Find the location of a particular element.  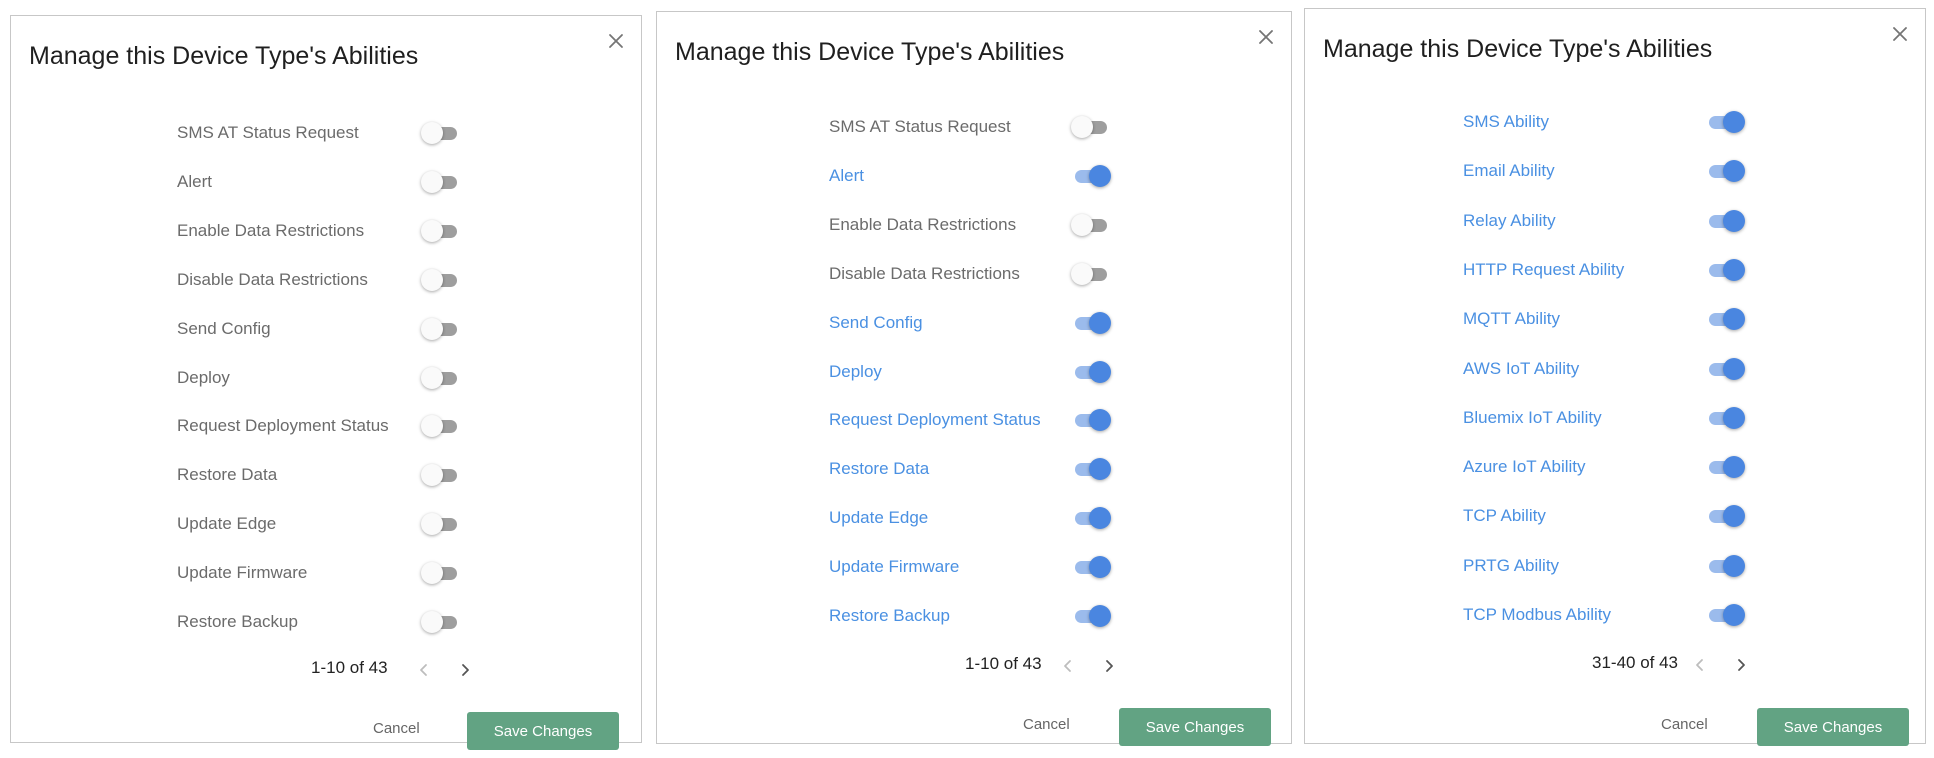

ability-row: Enable Data Restrictions is located at coordinates (972, 225).